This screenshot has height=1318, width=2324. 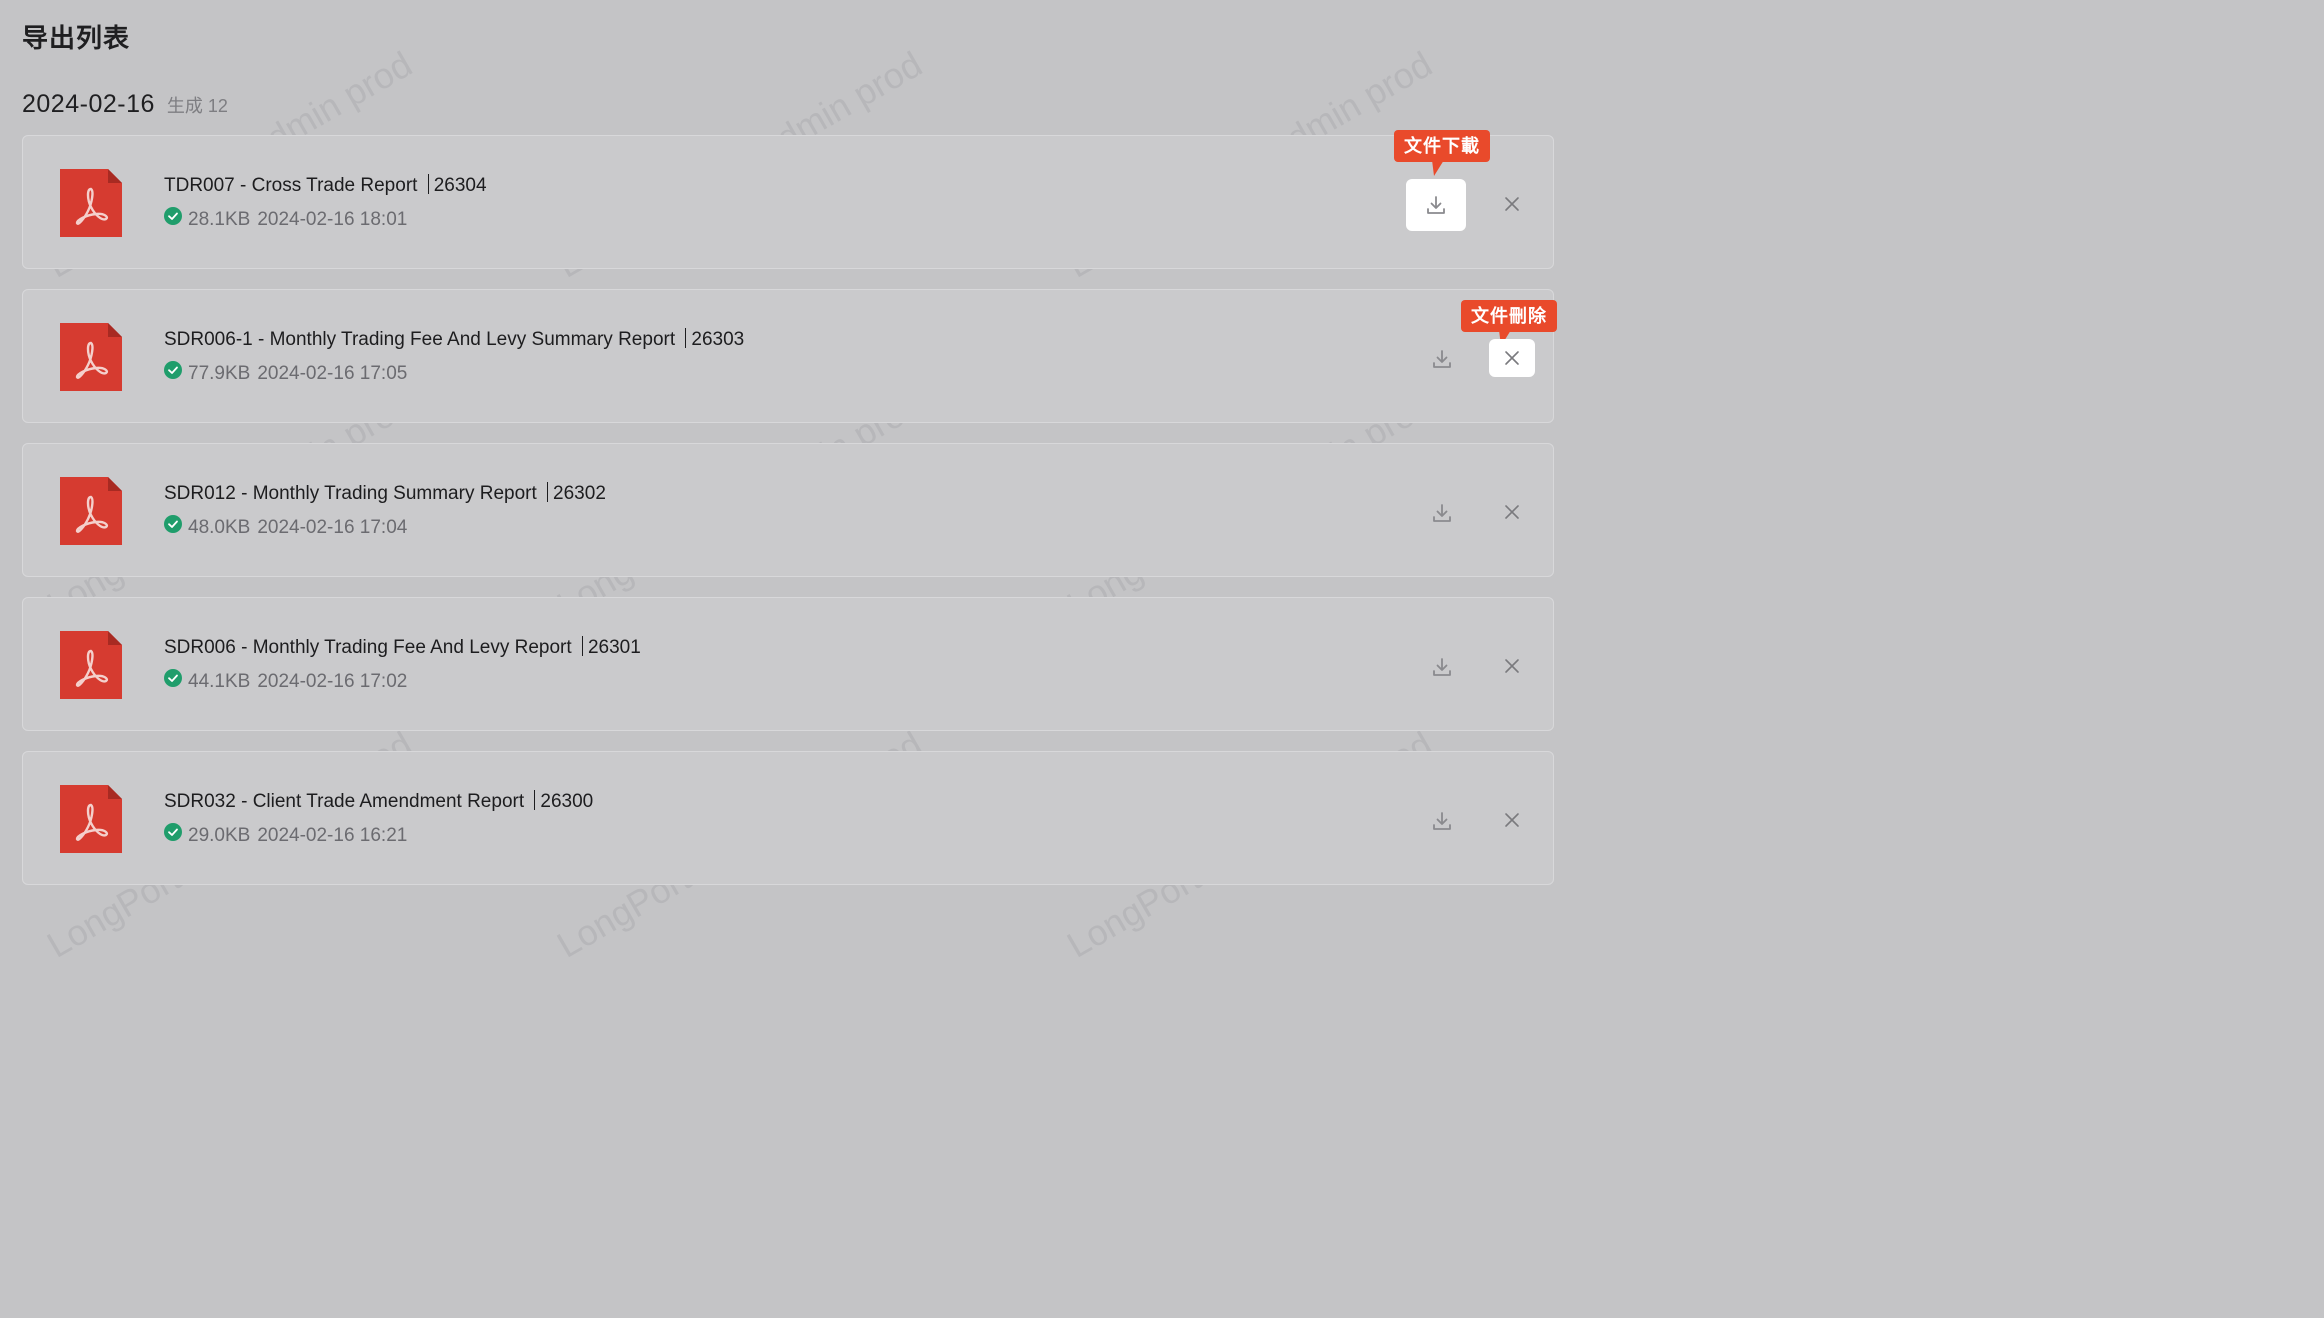 I want to click on file-time: 2024-02-16 17:02, so click(x=332, y=681).